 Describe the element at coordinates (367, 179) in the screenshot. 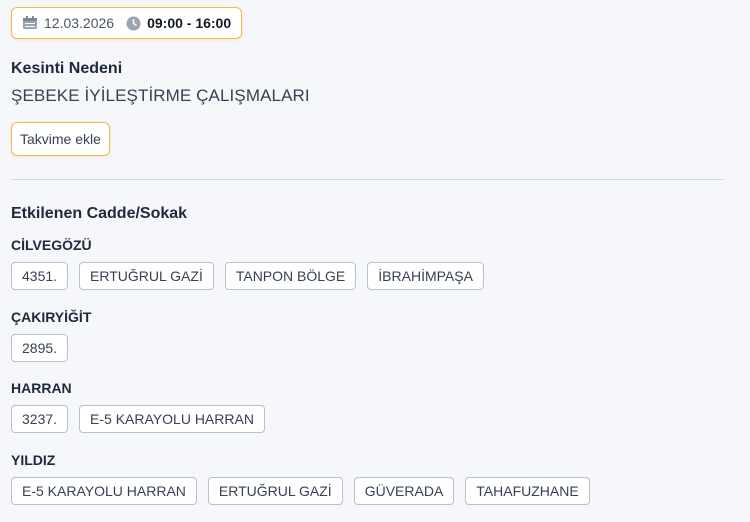

I see `section-divider` at that location.